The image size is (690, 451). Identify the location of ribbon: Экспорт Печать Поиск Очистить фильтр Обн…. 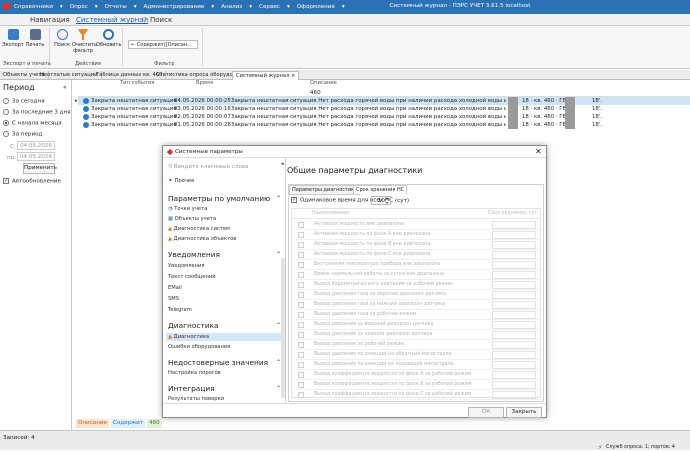
(345, 47).